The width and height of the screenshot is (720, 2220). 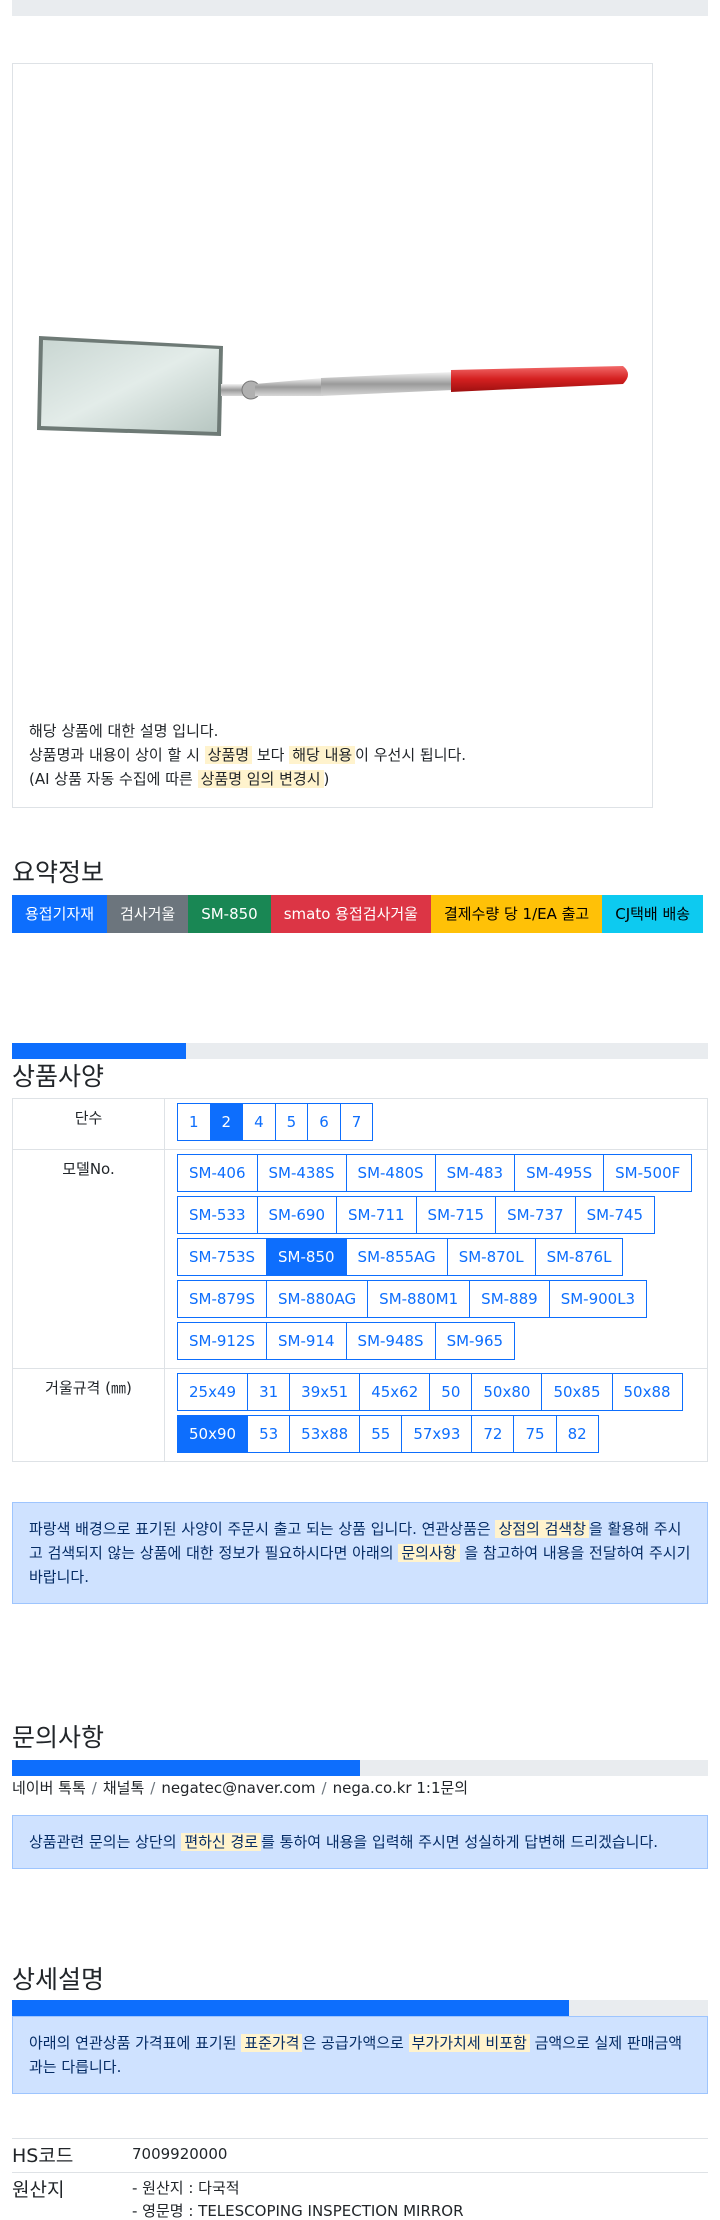 I want to click on spec-row-label: 거울규격 (㎜), so click(x=88, y=1415).